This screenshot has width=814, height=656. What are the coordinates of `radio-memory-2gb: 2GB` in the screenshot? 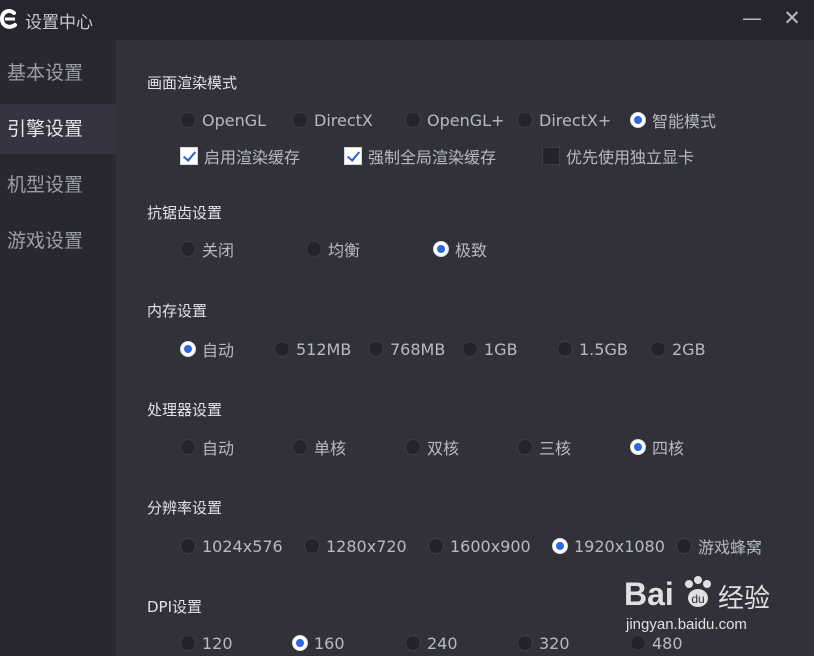 It's located at (678, 349).